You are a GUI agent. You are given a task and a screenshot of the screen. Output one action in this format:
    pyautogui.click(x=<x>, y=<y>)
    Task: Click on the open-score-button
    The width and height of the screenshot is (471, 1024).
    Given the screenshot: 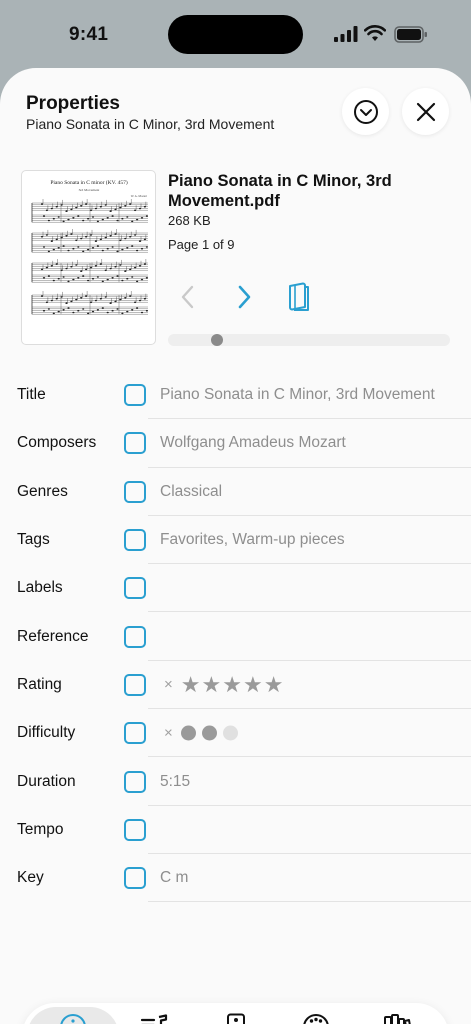 What is the action you would take?
    pyautogui.click(x=299, y=297)
    